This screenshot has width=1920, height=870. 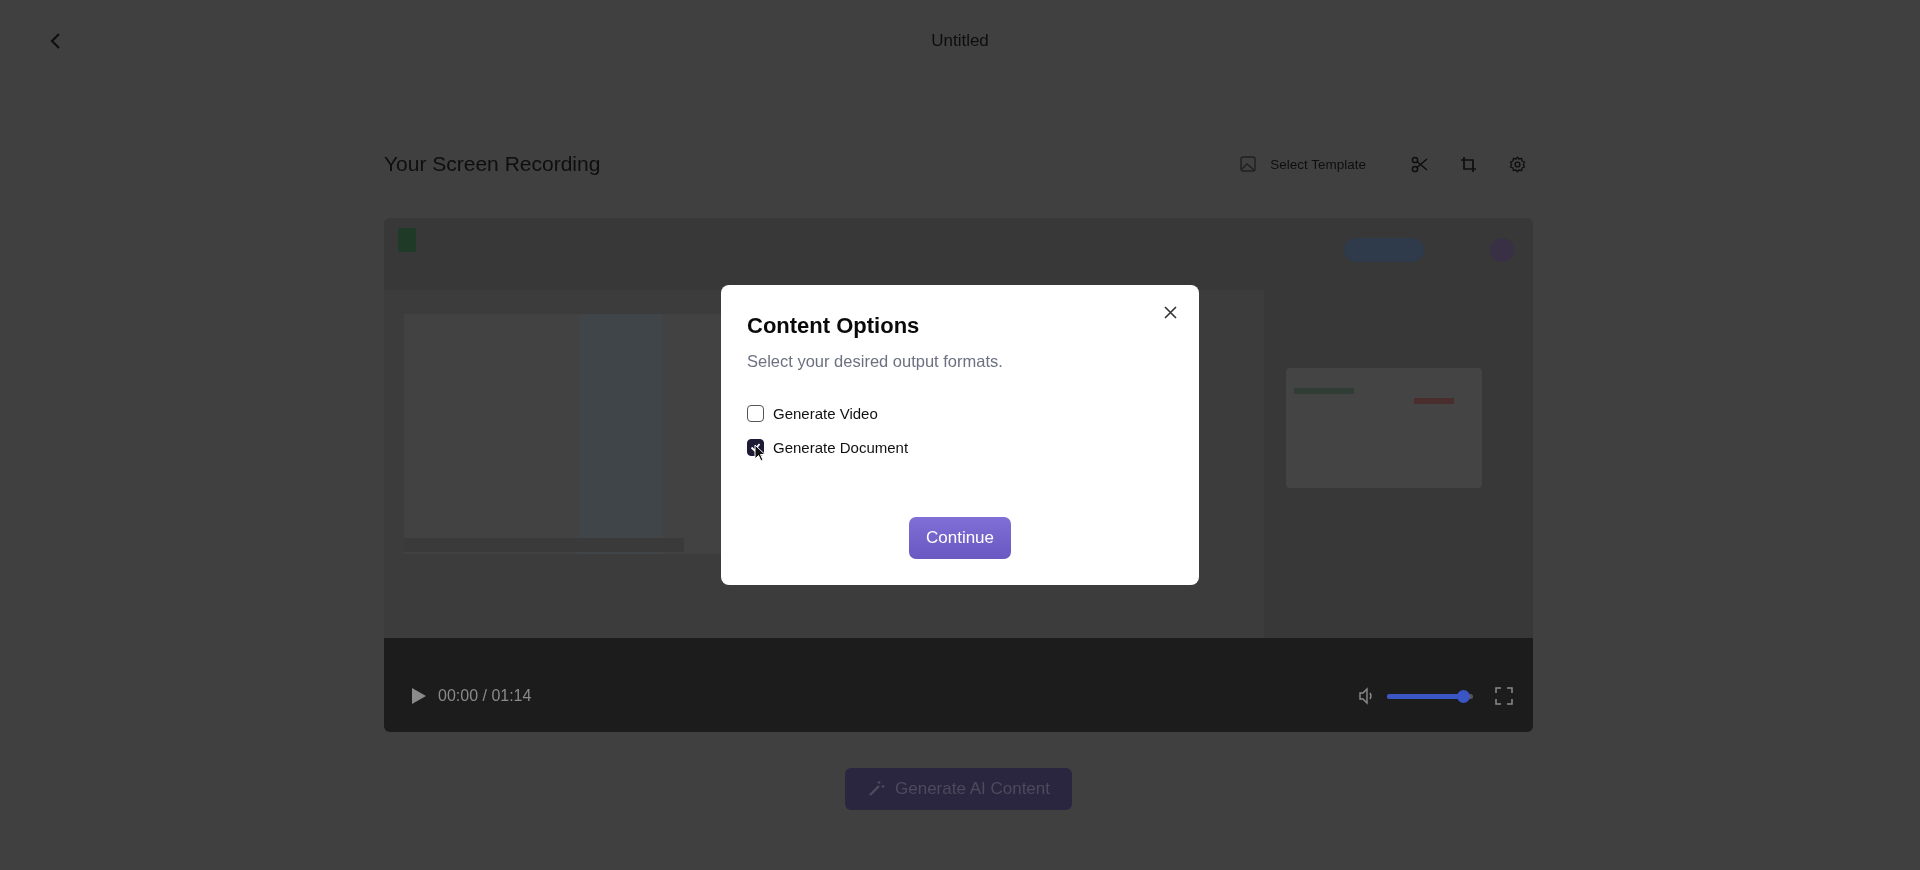 I want to click on fullscreen-button, so click(x=1504, y=696).